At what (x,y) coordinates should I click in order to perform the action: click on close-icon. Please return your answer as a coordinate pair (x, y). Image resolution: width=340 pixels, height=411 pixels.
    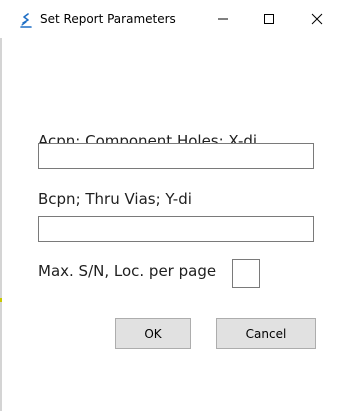
    Looking at the image, I should click on (317, 19).